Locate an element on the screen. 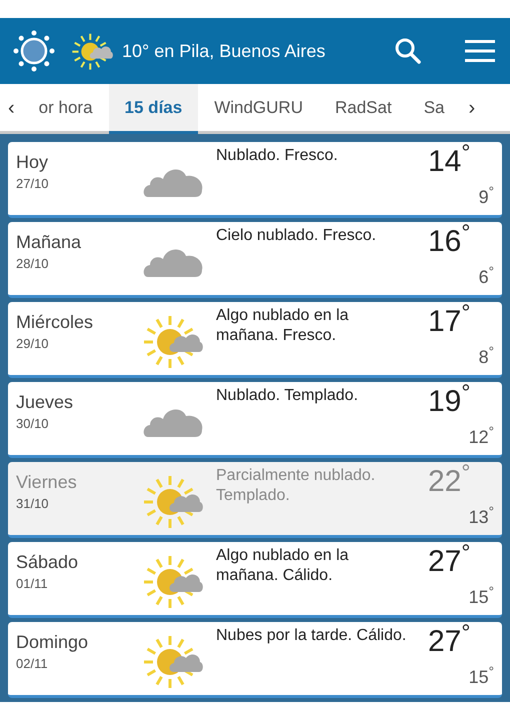 The height and width of the screenshot is (720, 510). max-temperature: 14$^{°}$ is located at coordinates (449, 160).